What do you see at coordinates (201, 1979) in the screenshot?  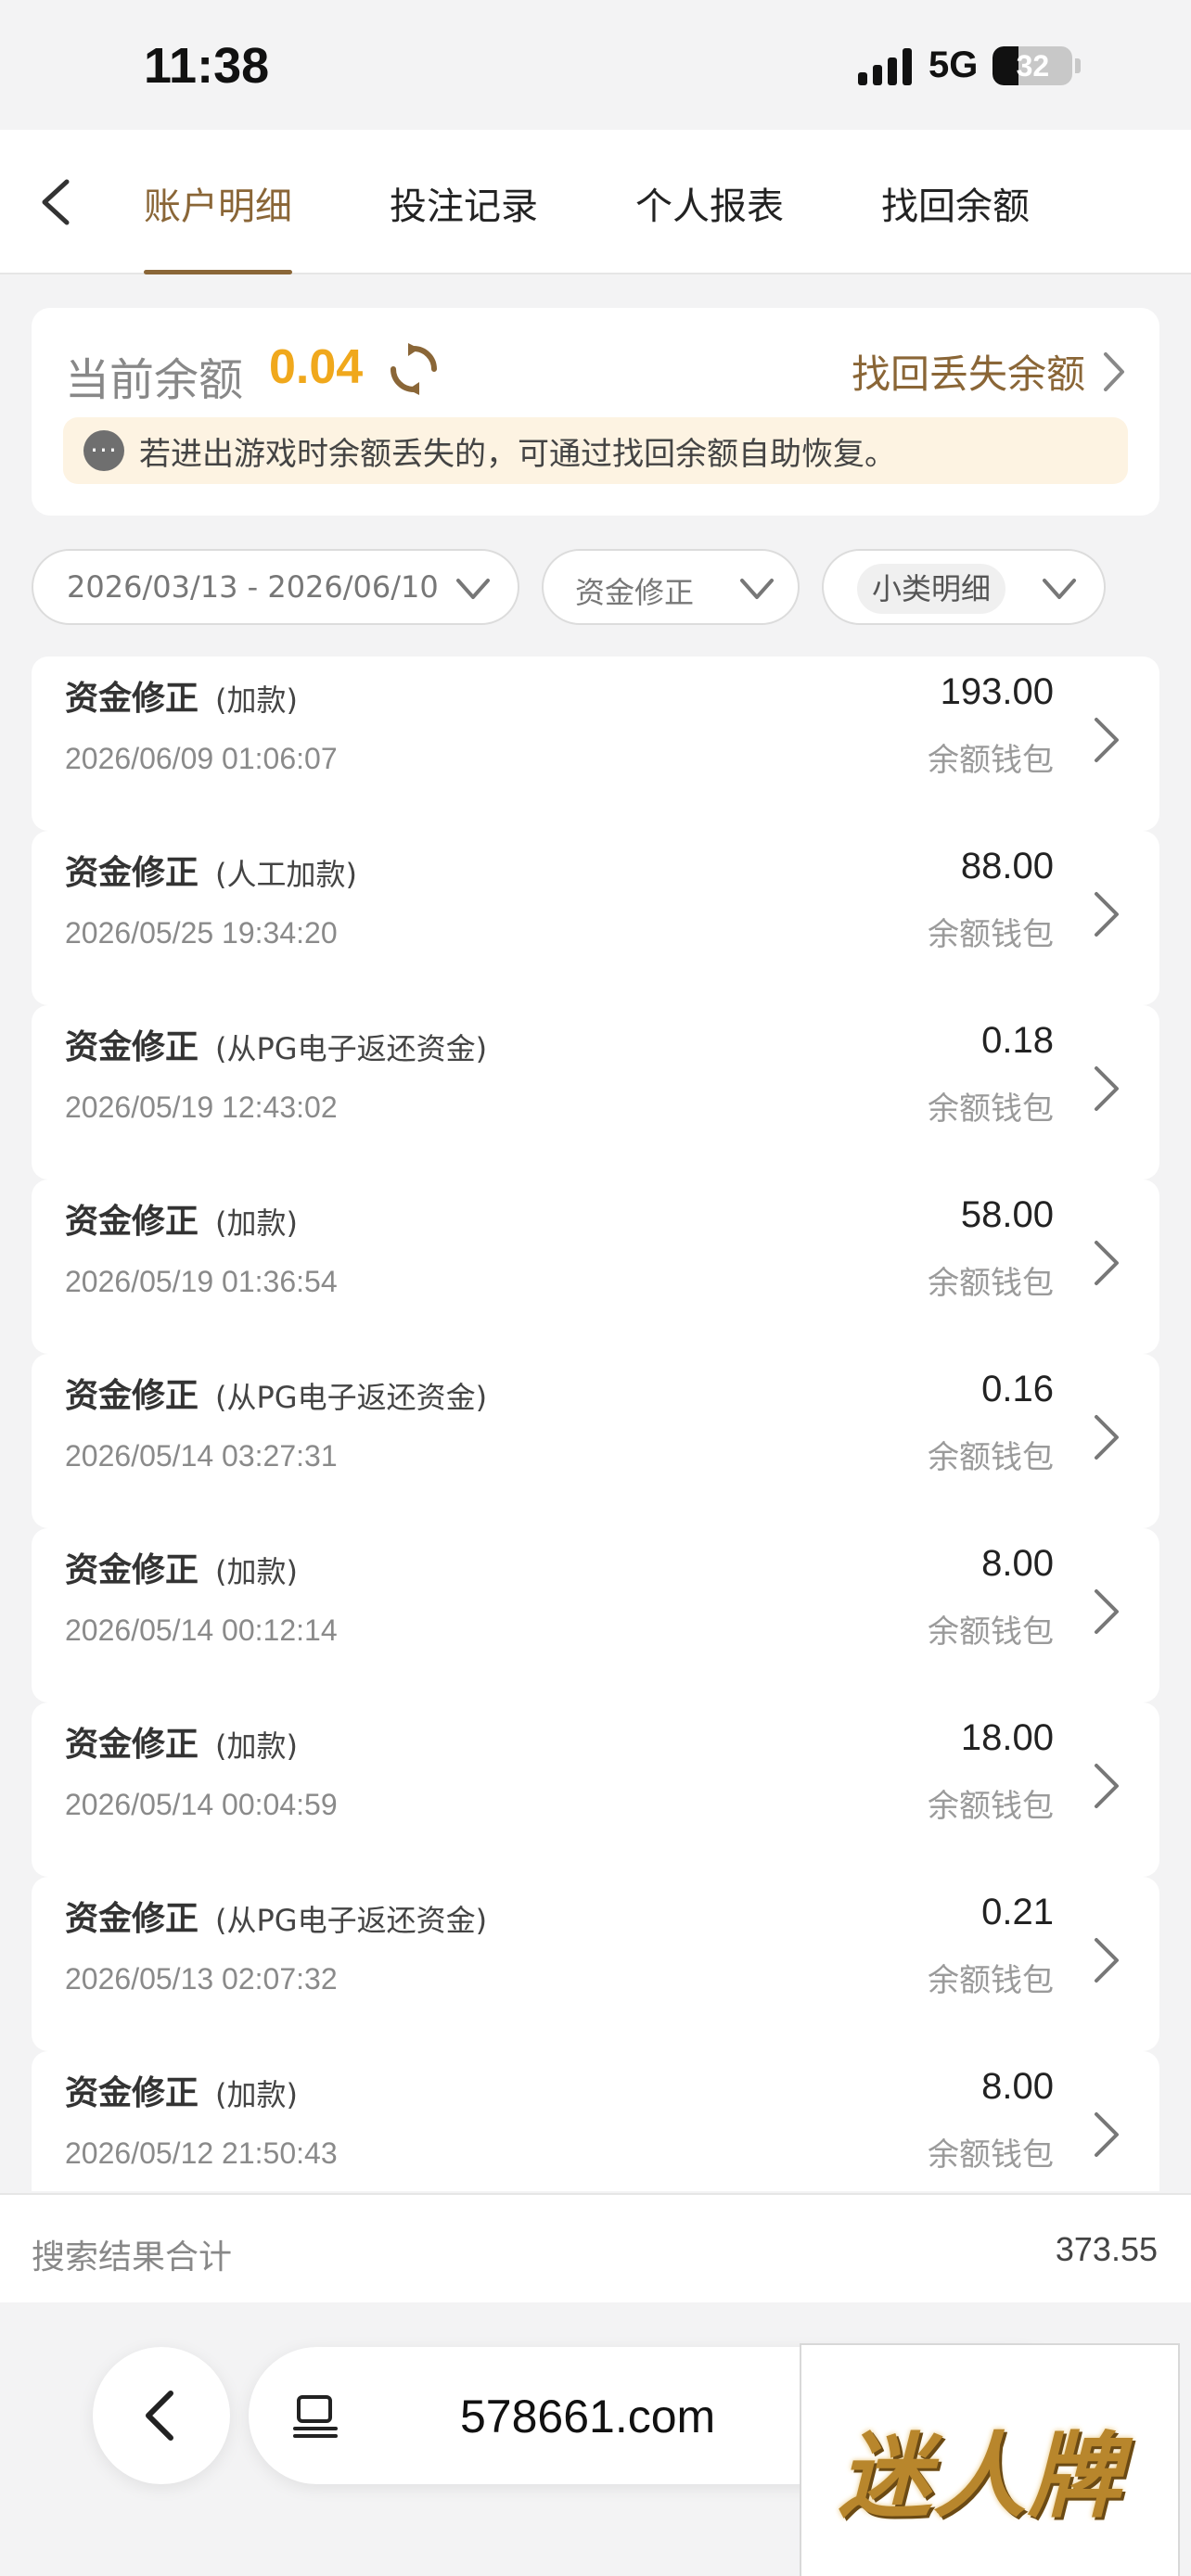 I see `record-time: 2026/05/13 02:07:32` at bounding box center [201, 1979].